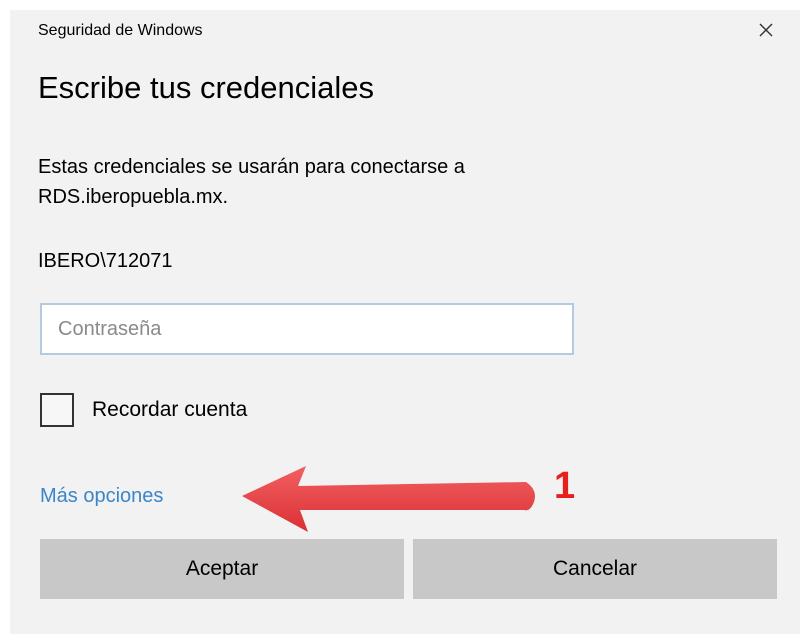 Image resolution: width=805 pixels, height=636 pixels. Describe the element at coordinates (206, 87) in the screenshot. I see `dialog-heading: Escribe tus credenciales` at that location.